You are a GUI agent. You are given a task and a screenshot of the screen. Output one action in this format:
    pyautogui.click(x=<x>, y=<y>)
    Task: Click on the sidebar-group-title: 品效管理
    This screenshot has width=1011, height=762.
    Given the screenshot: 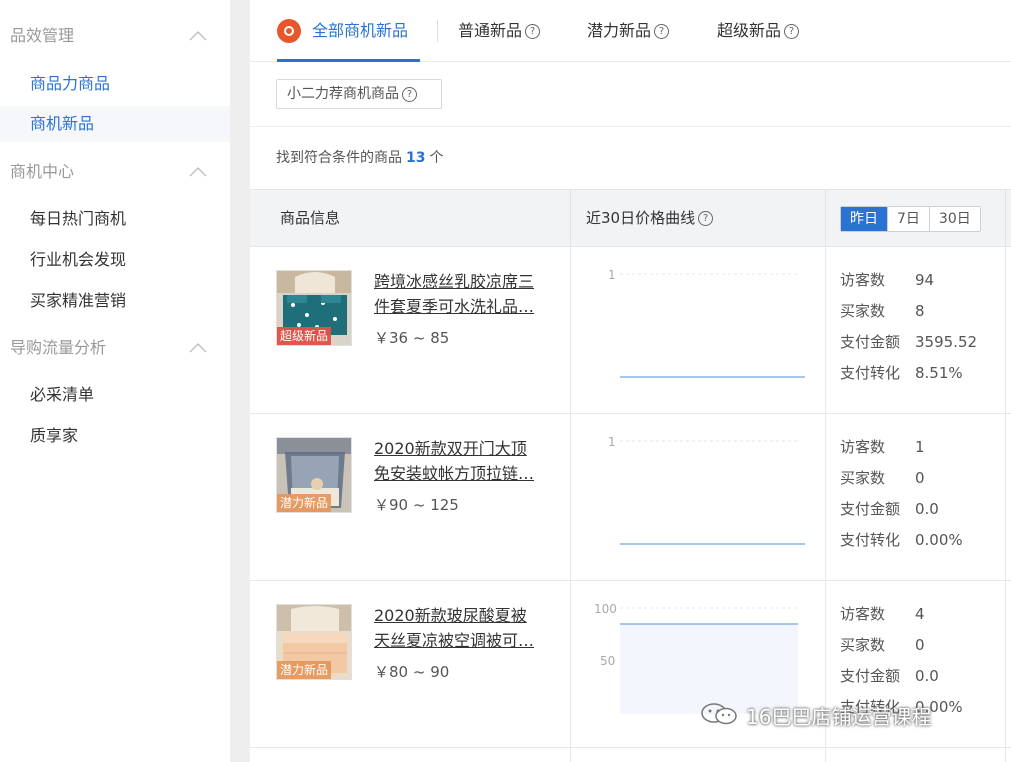 What is the action you would take?
    pyautogui.click(x=42, y=35)
    